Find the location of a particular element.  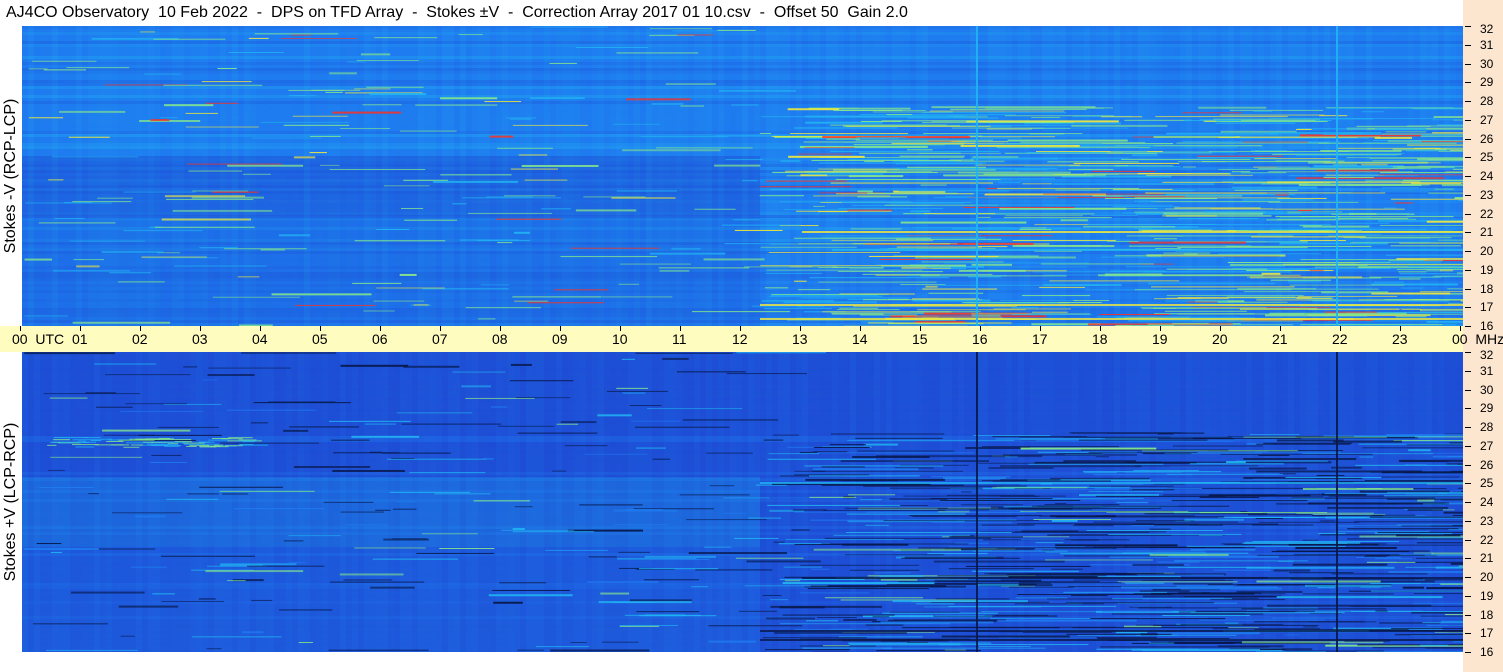

frequency-tick-label: 26 is located at coordinates (1487, 464).